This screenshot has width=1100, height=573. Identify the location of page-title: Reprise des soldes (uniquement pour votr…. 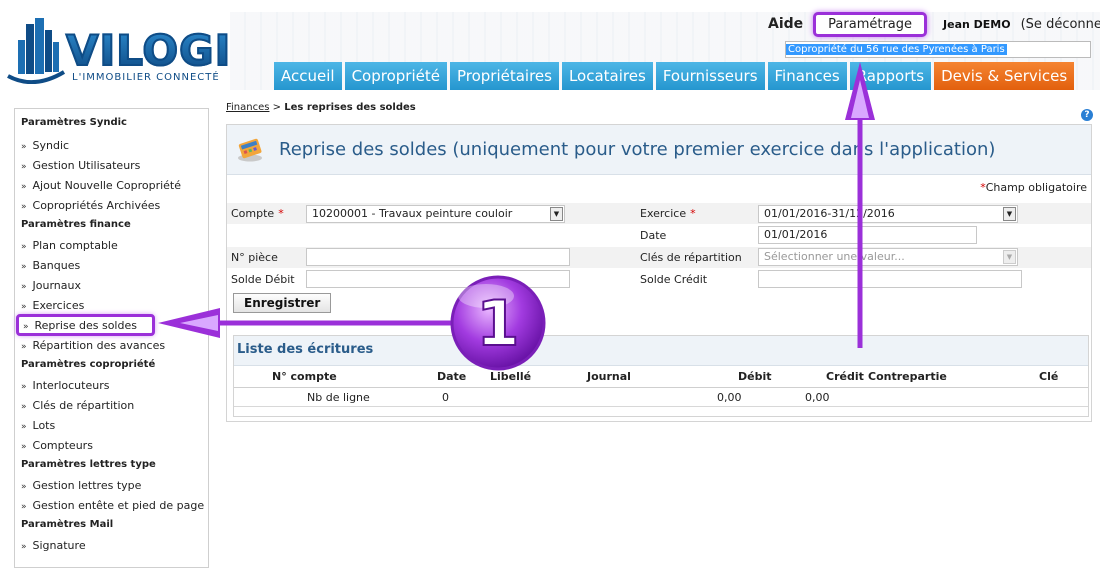
(637, 149).